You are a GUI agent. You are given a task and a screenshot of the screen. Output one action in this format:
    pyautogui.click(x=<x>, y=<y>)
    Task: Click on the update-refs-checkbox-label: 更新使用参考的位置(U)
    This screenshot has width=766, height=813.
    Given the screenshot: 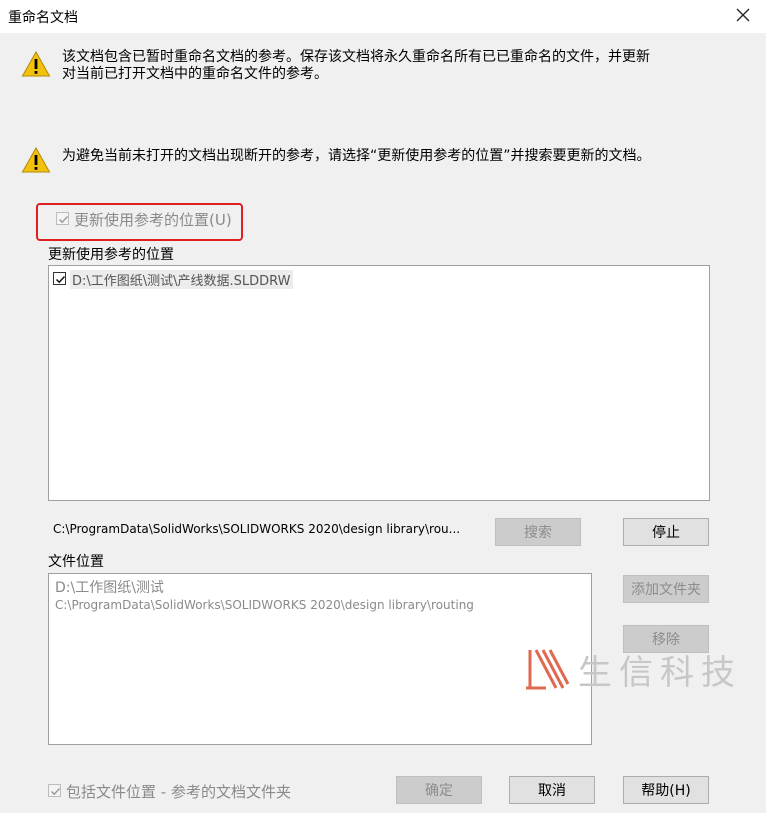 What is the action you would take?
    pyautogui.click(x=153, y=219)
    